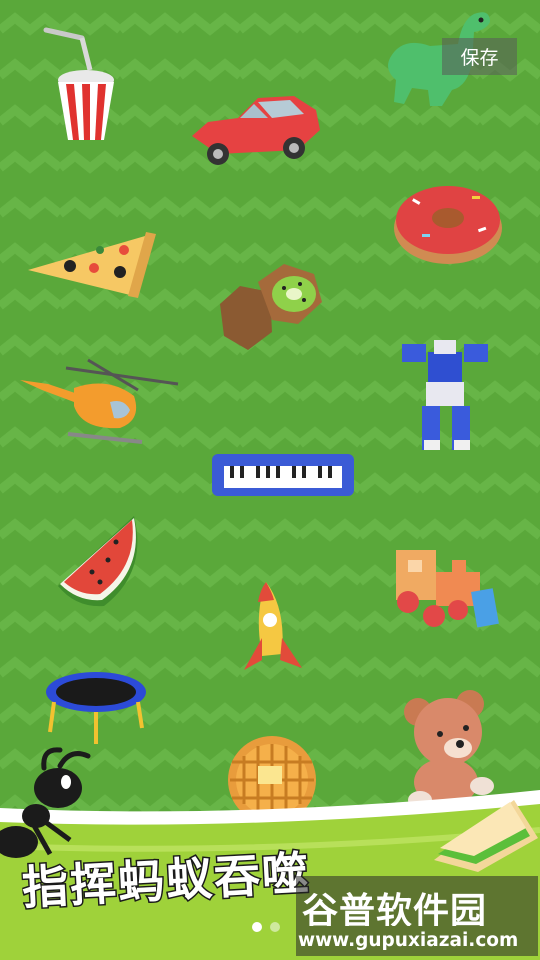 This screenshot has height=960, width=540. What do you see at coordinates (98, 562) in the screenshot?
I see `watermelon-slice-icon` at bounding box center [98, 562].